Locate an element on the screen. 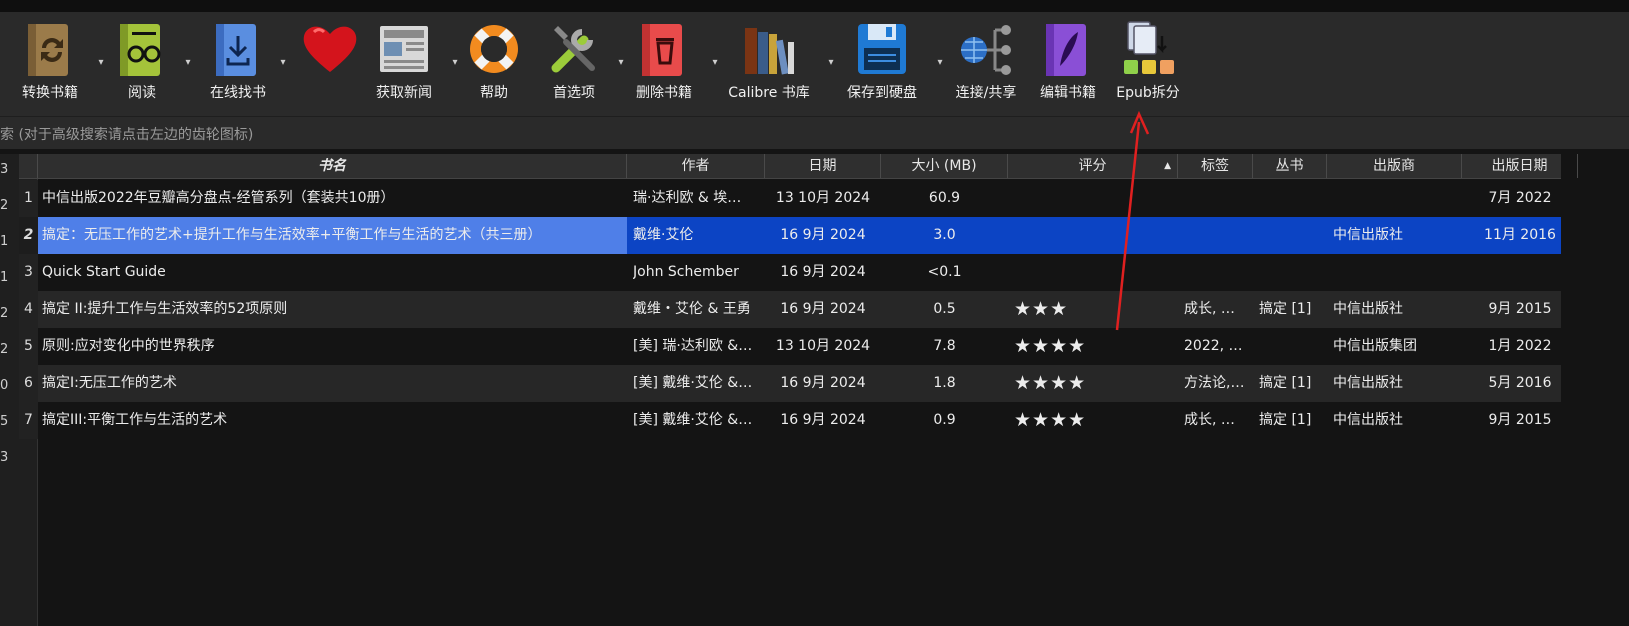 The image size is (1629, 626). get-books-button: 在线找书 is located at coordinates (238, 64).